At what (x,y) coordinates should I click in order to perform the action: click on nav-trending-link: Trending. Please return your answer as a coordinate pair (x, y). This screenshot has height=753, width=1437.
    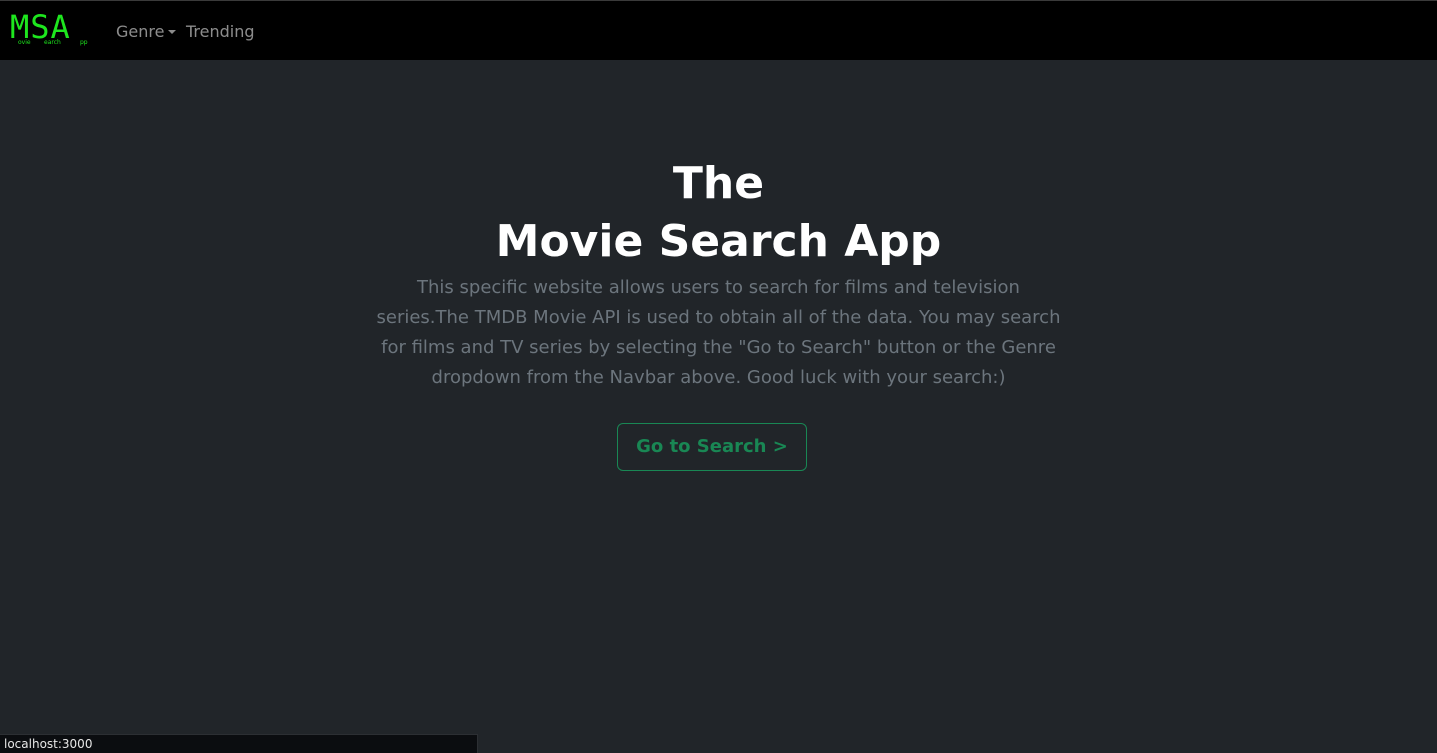
    Looking at the image, I should click on (220, 32).